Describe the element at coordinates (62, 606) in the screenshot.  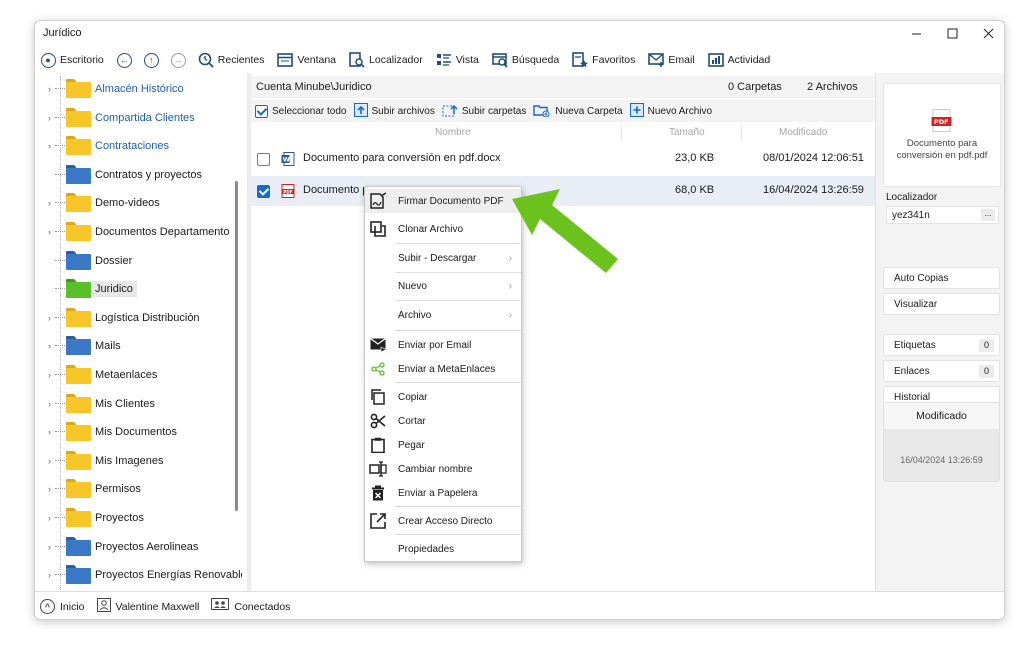
I see `inicio-button: ^ Inicio` at that location.